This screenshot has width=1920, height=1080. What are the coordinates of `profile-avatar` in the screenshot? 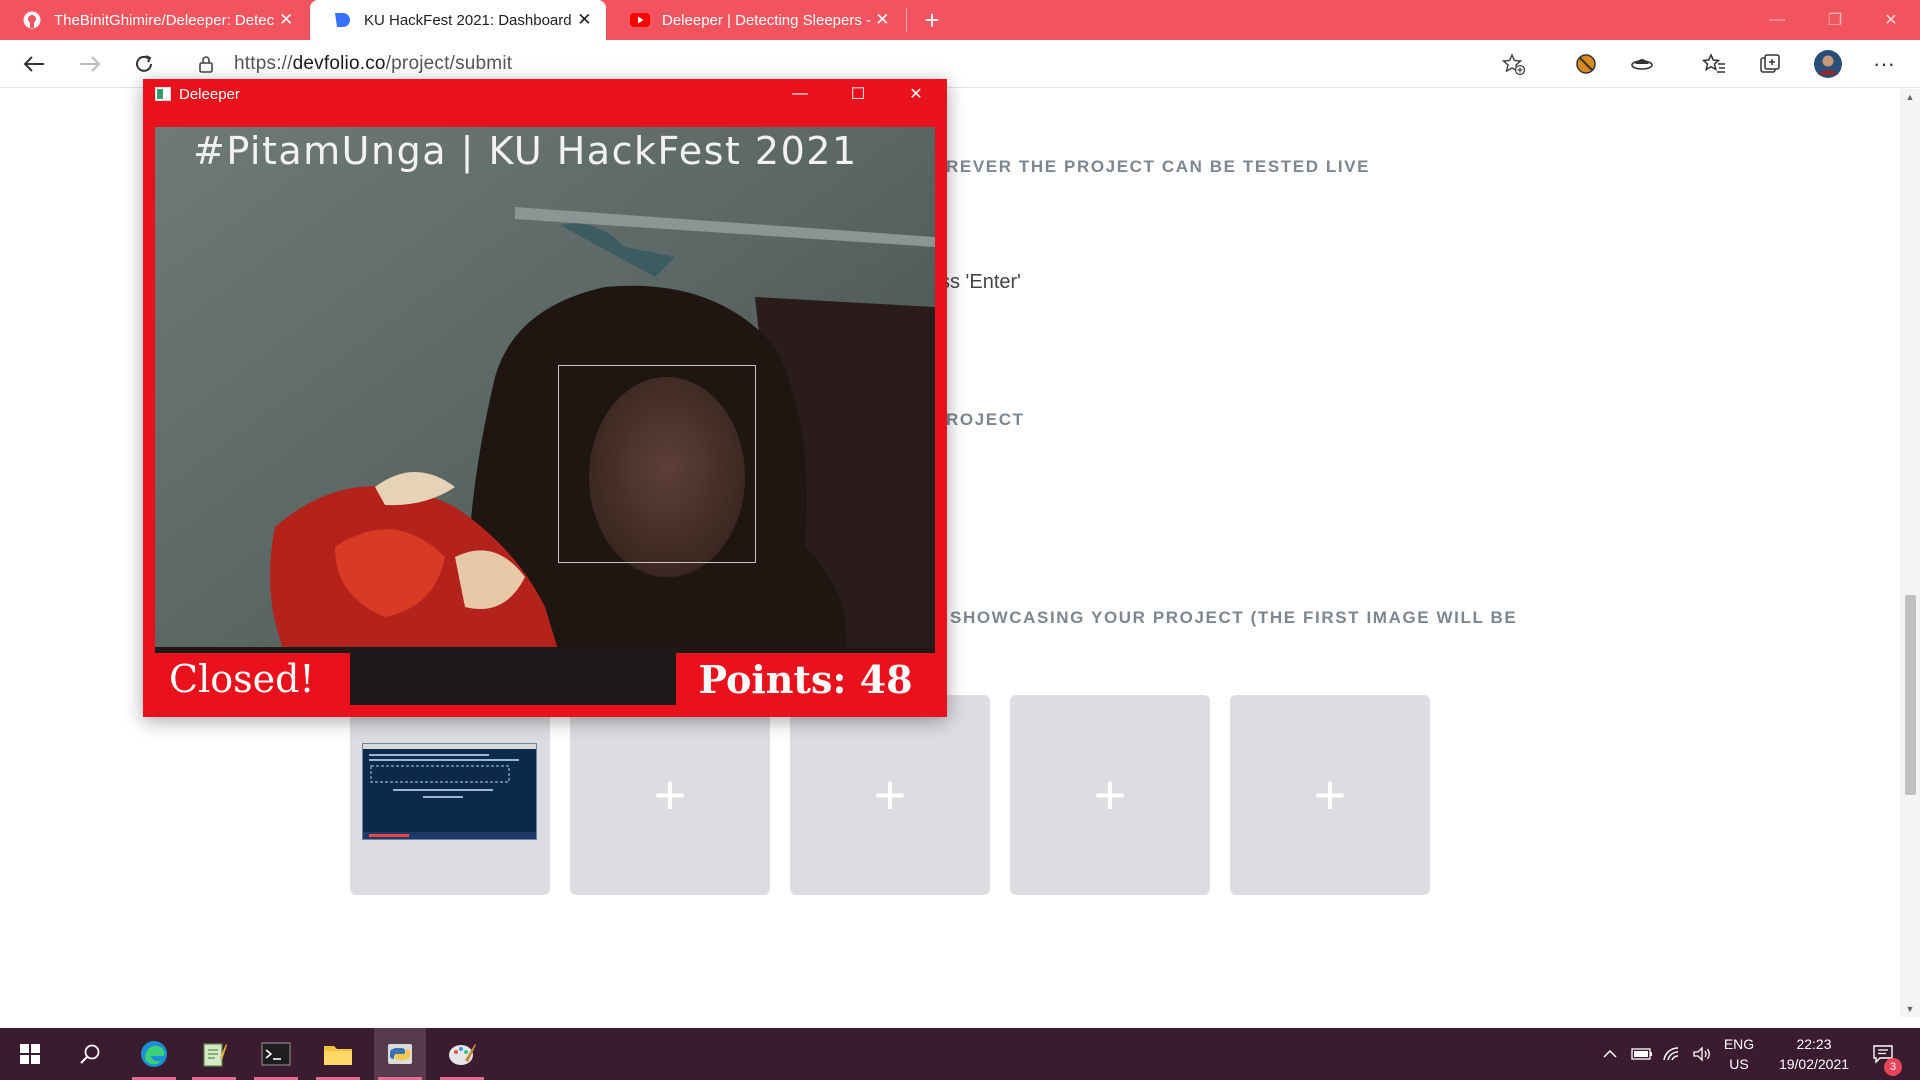 It's located at (1828, 64).